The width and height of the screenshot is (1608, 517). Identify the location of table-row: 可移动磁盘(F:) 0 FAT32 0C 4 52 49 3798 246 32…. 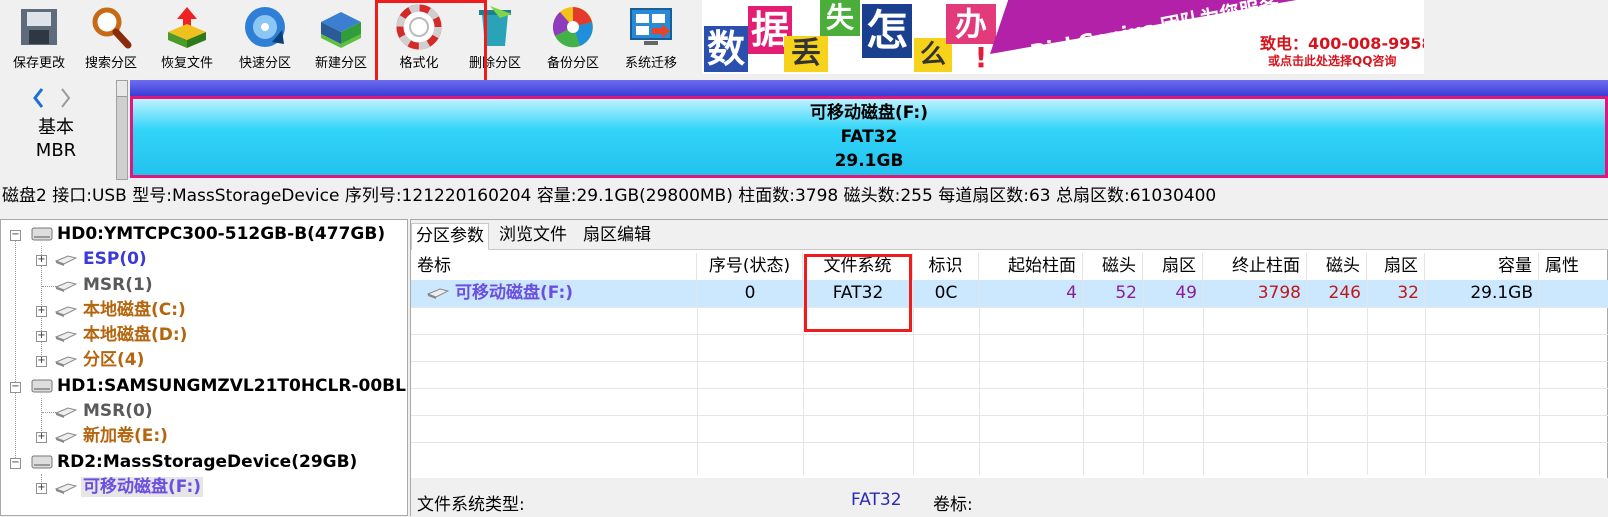
(1009, 293).